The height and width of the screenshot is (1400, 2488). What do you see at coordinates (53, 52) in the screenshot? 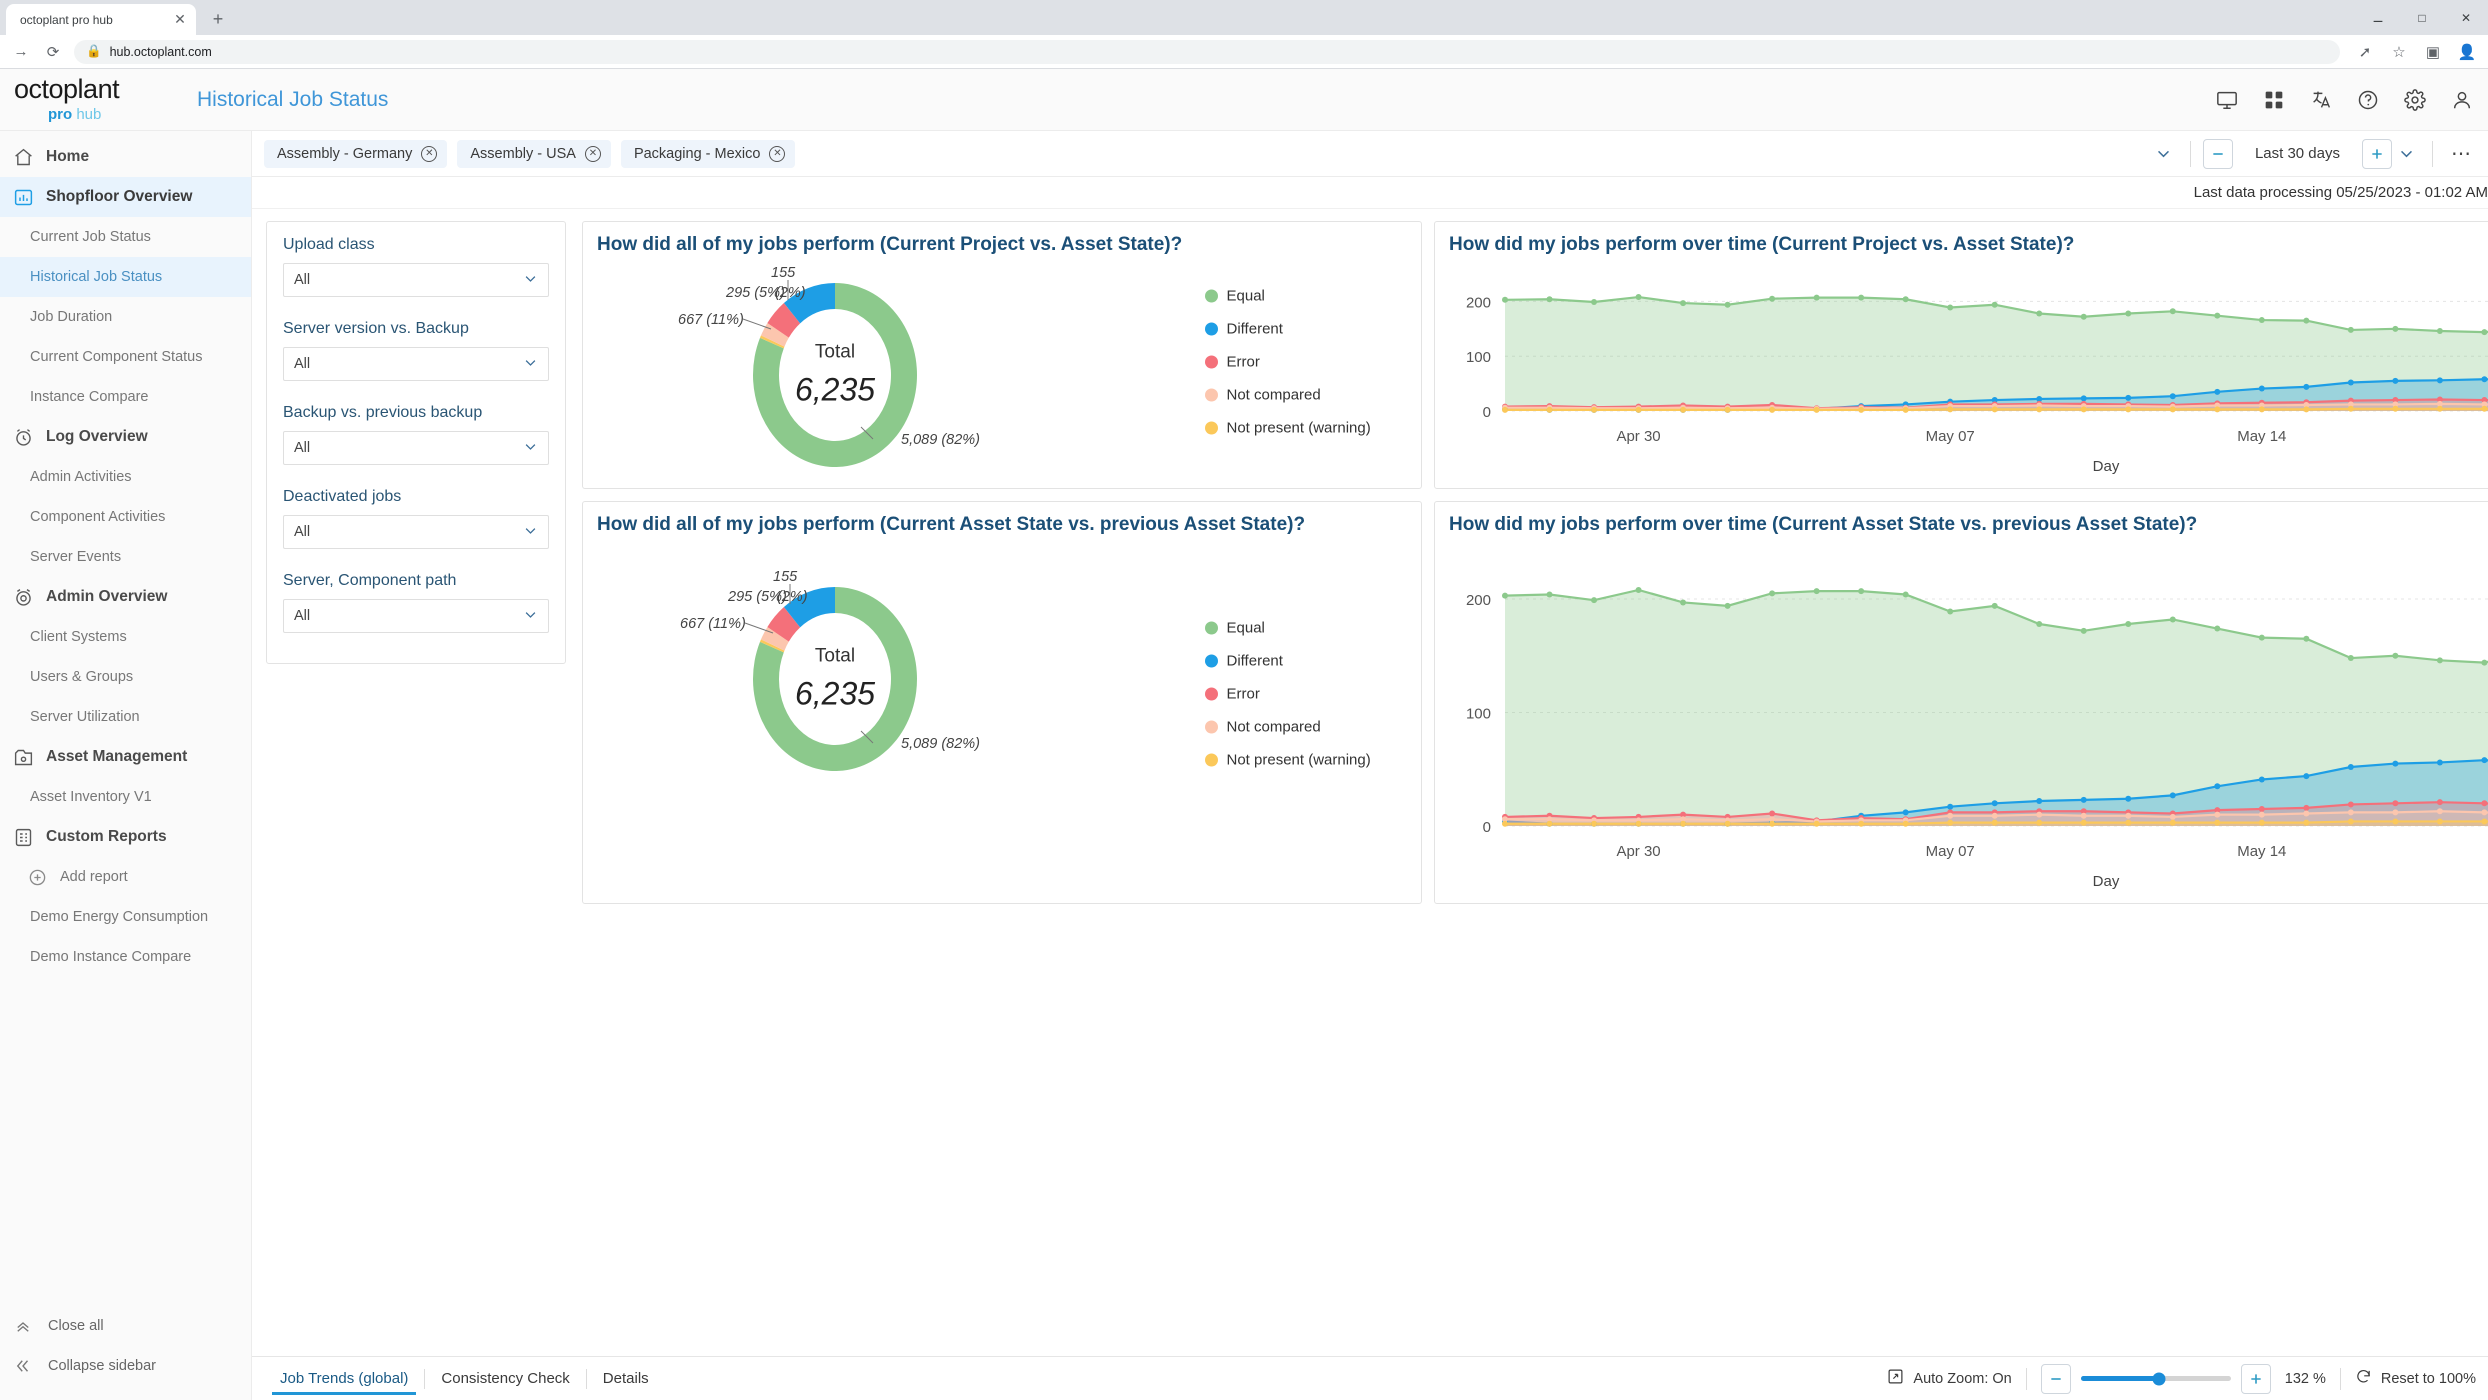
I see `reload-icon: ⟳` at bounding box center [53, 52].